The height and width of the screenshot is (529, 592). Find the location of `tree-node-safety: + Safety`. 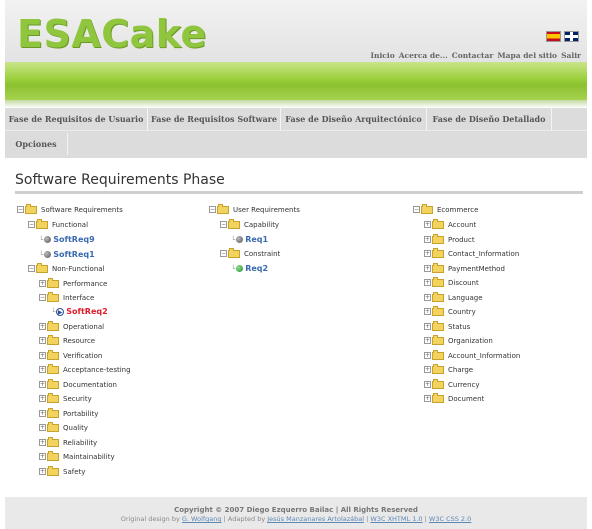

tree-node-safety: + Safety is located at coordinates (62, 471).